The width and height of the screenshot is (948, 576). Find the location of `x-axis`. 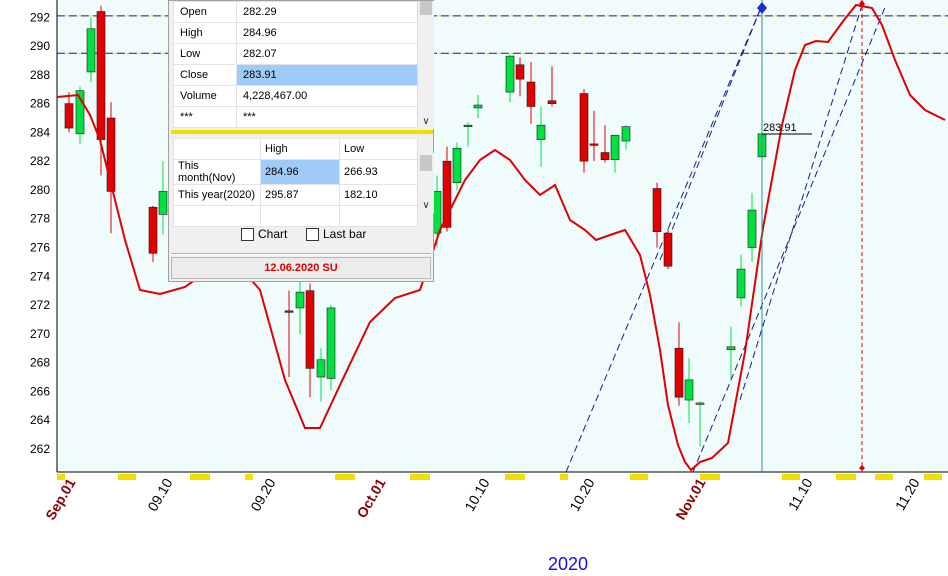

x-axis is located at coordinates (502, 476).